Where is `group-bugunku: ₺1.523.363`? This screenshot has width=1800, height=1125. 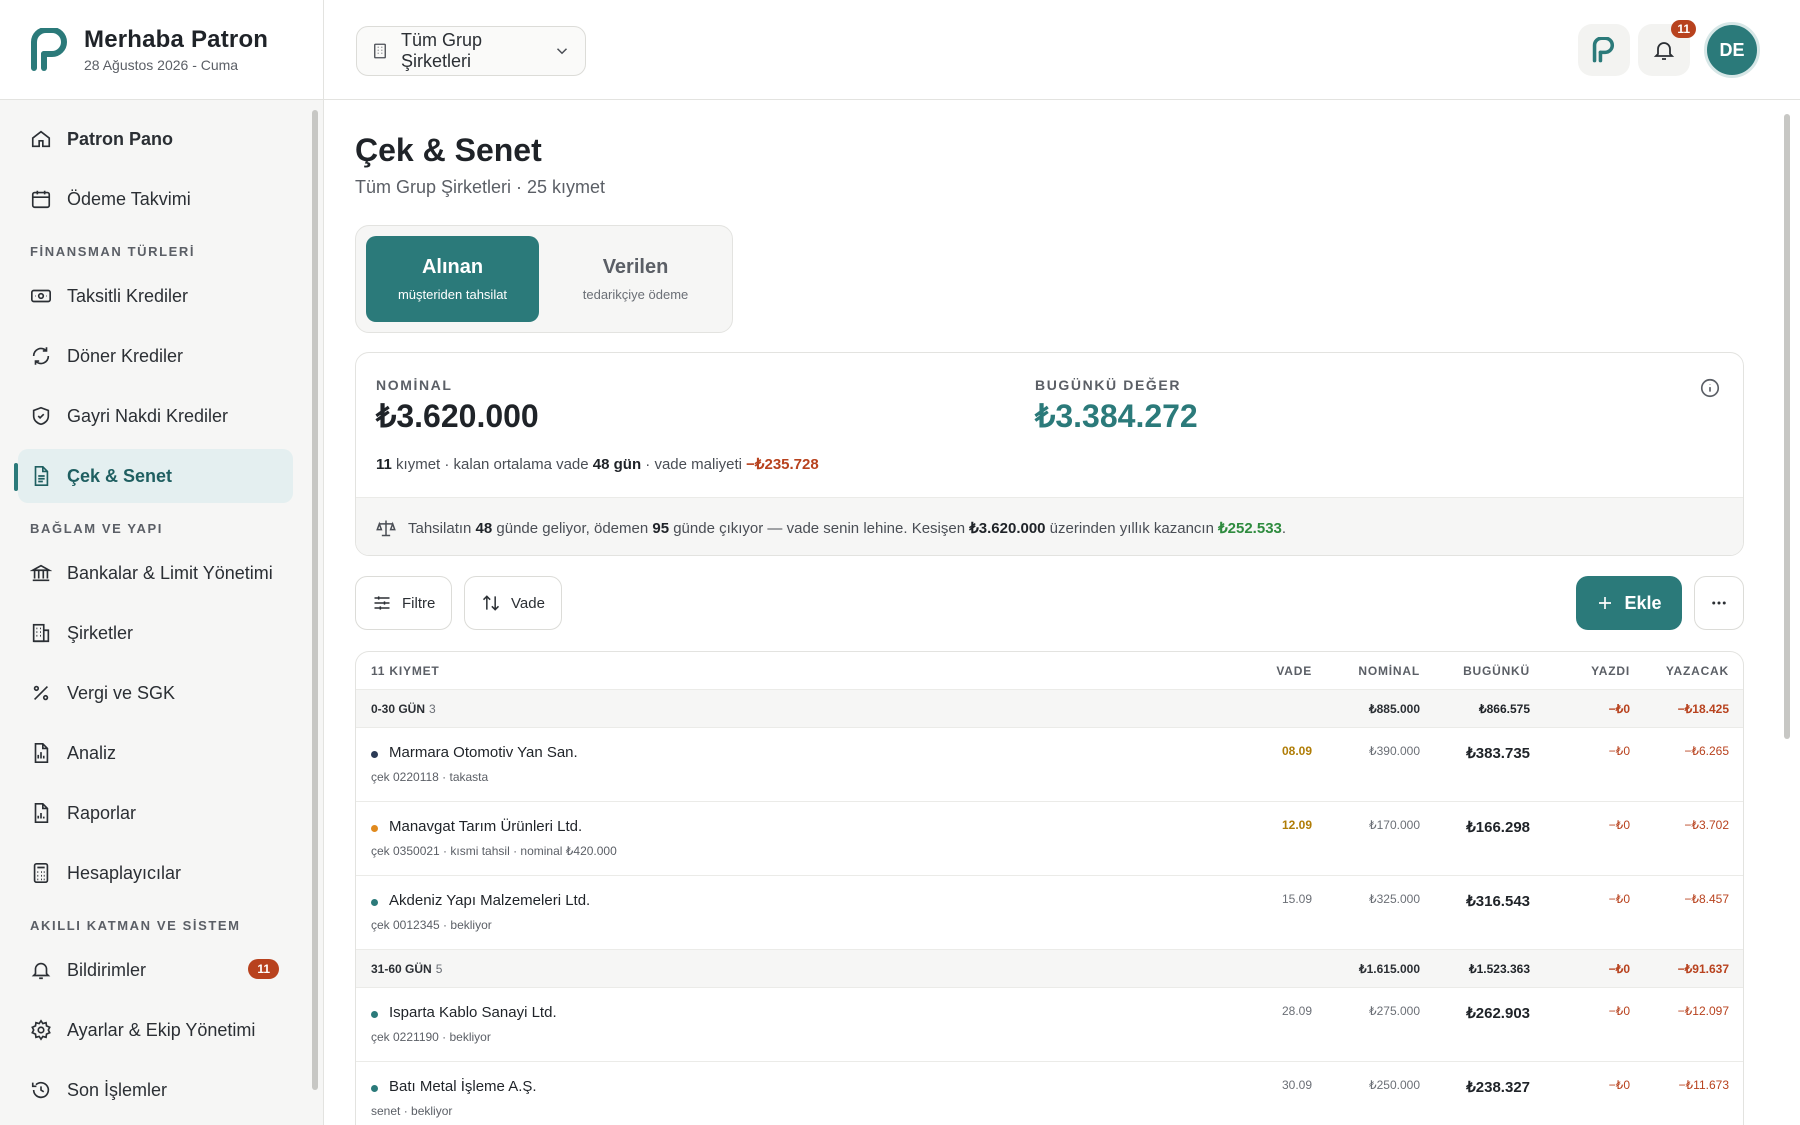
group-bugunku: ₺1.523.363 is located at coordinates (1499, 969).